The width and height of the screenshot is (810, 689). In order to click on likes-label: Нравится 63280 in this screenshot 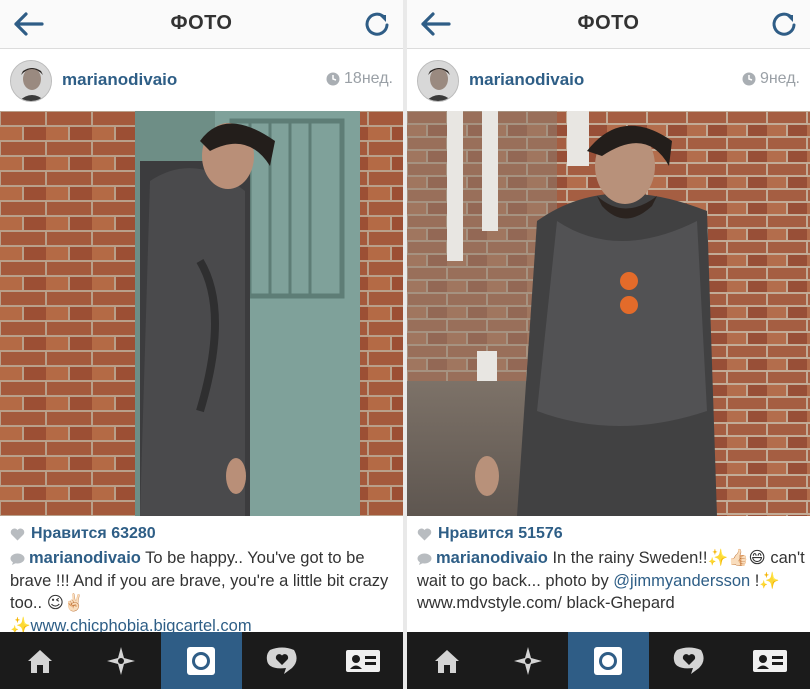, I will do `click(93, 533)`.